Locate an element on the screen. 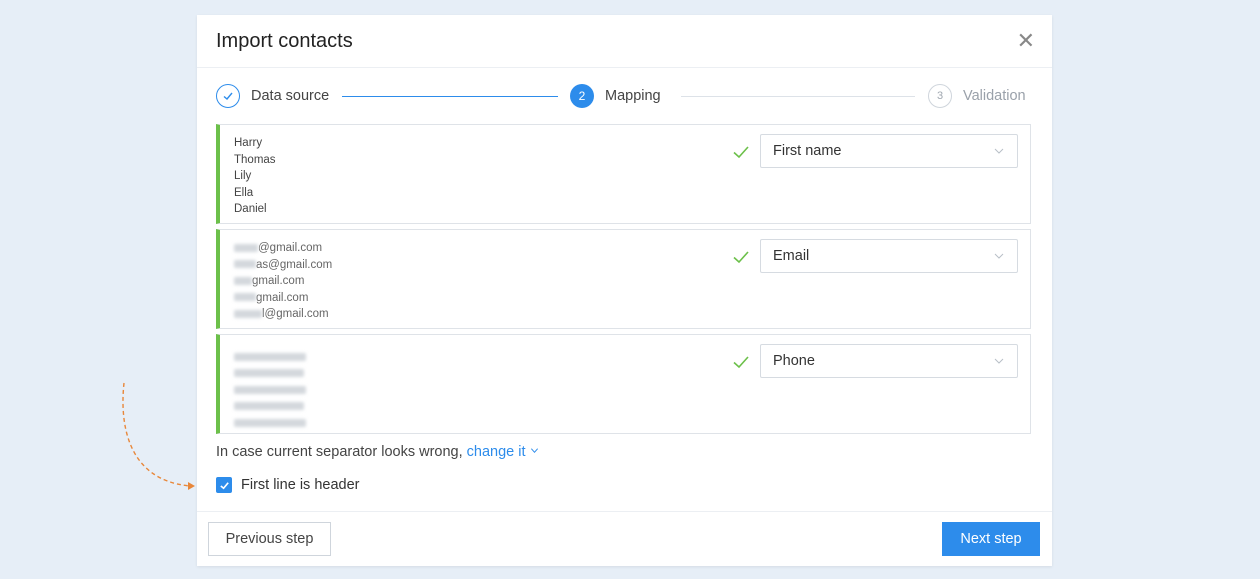 Image resolution: width=1260 pixels, height=579 pixels. sample-value: Lily is located at coordinates (243, 176).